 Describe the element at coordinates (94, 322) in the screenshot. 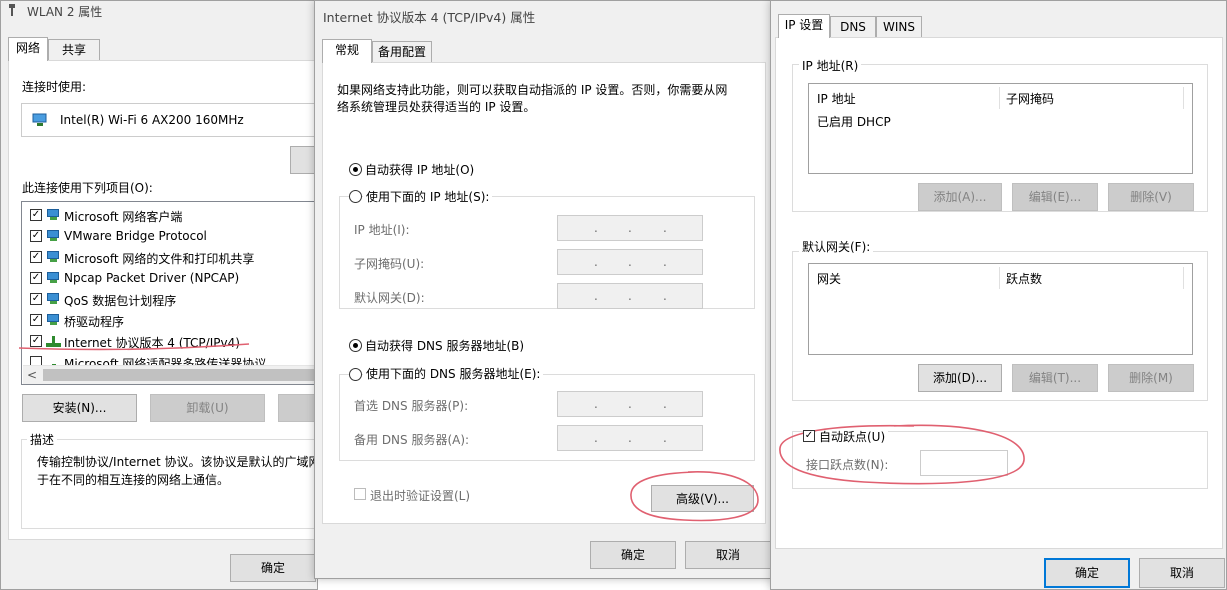

I see `list-item-label: 桥驱动程序` at that location.